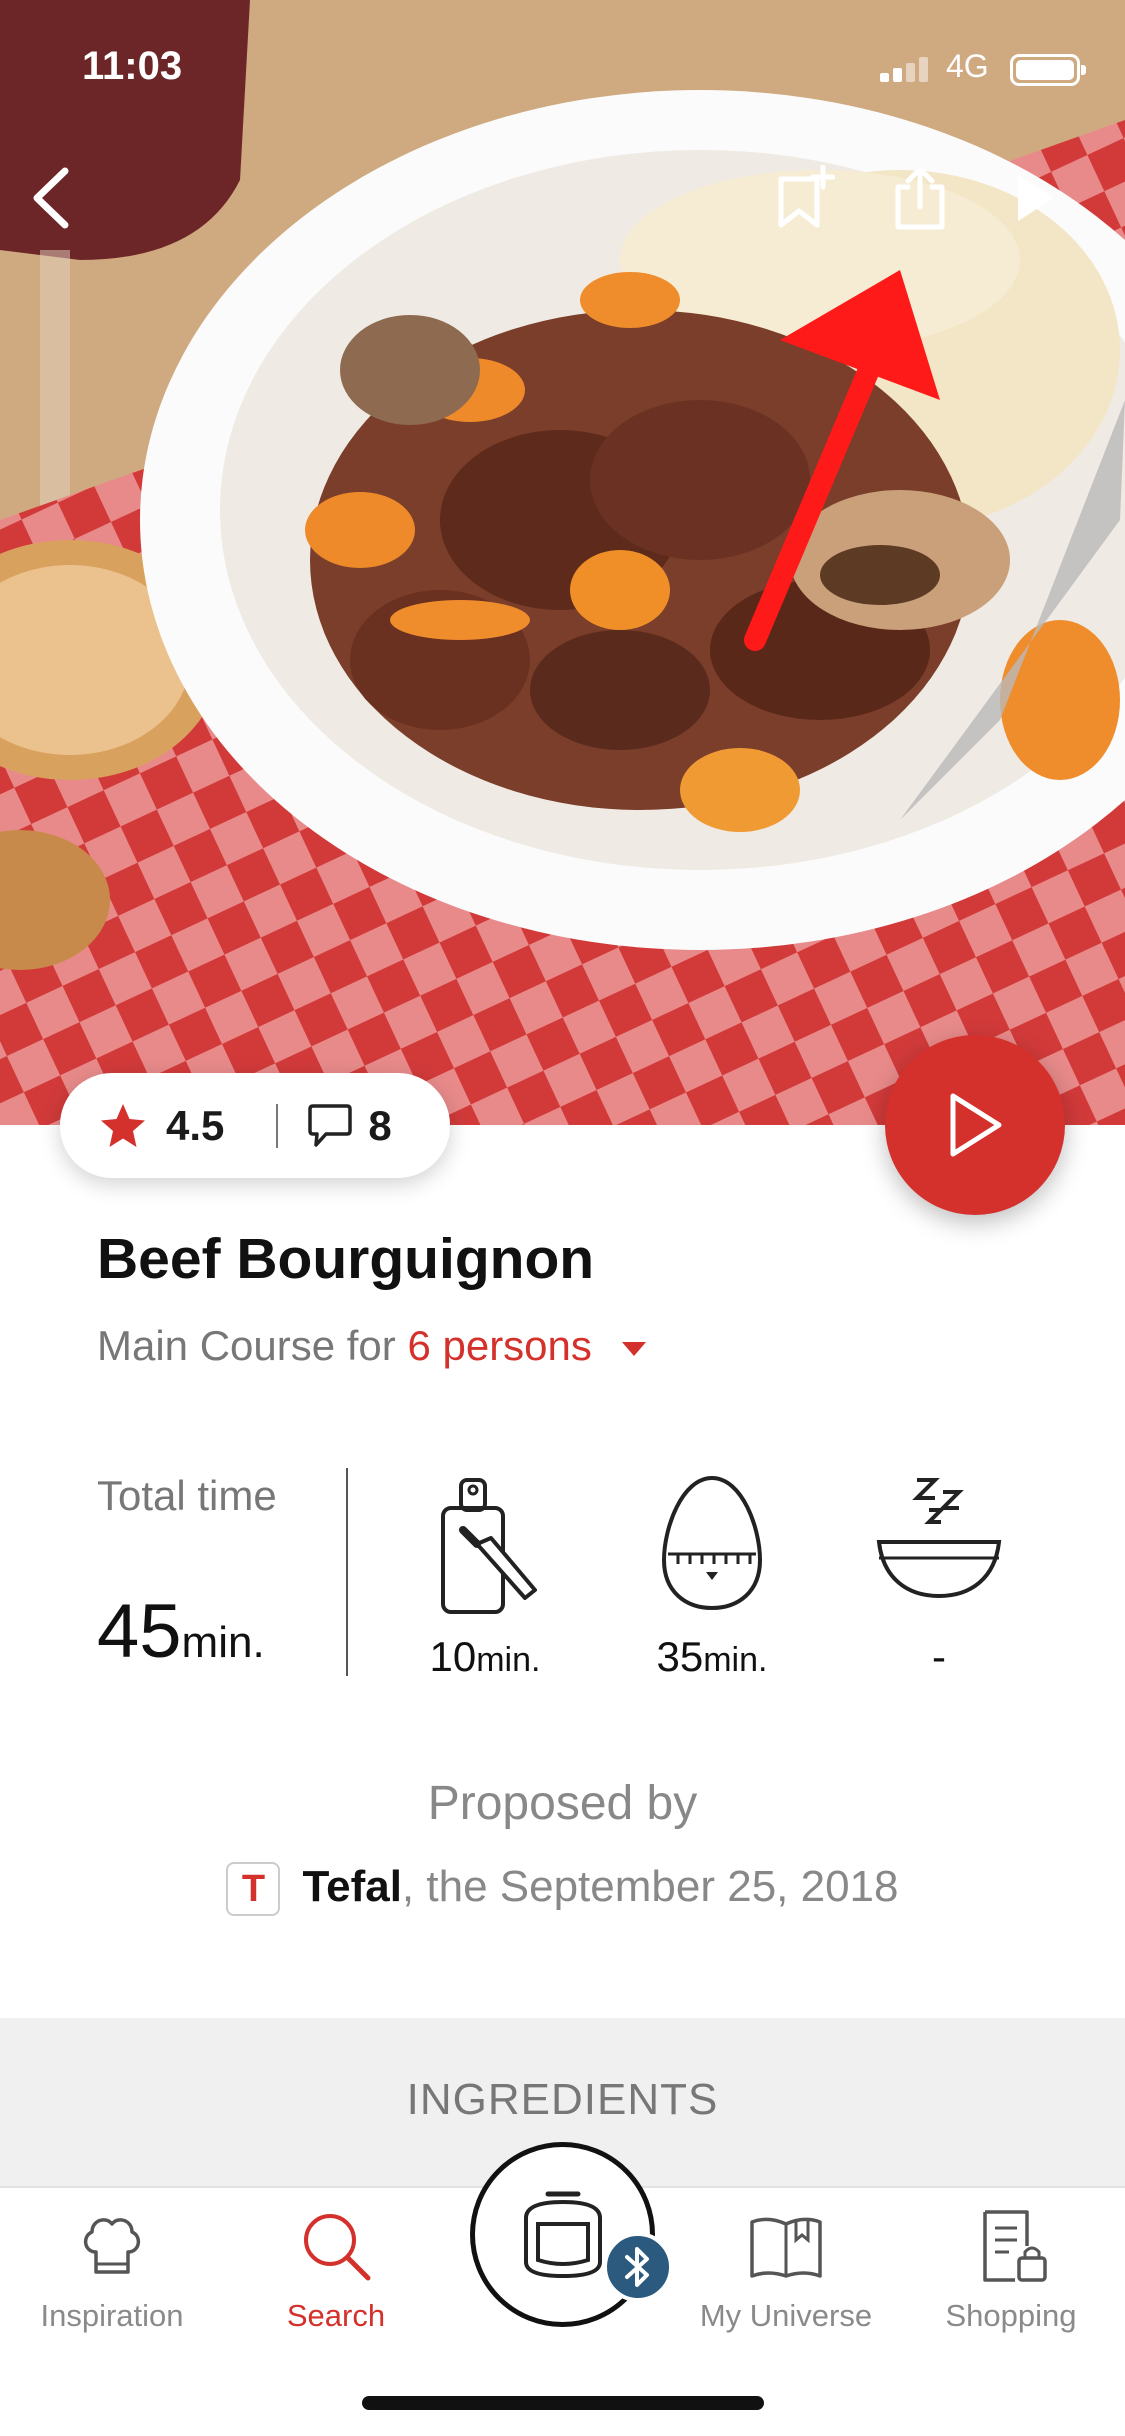 This screenshot has width=1125, height=2436. What do you see at coordinates (904, 69) in the screenshot?
I see `signal-icon` at bounding box center [904, 69].